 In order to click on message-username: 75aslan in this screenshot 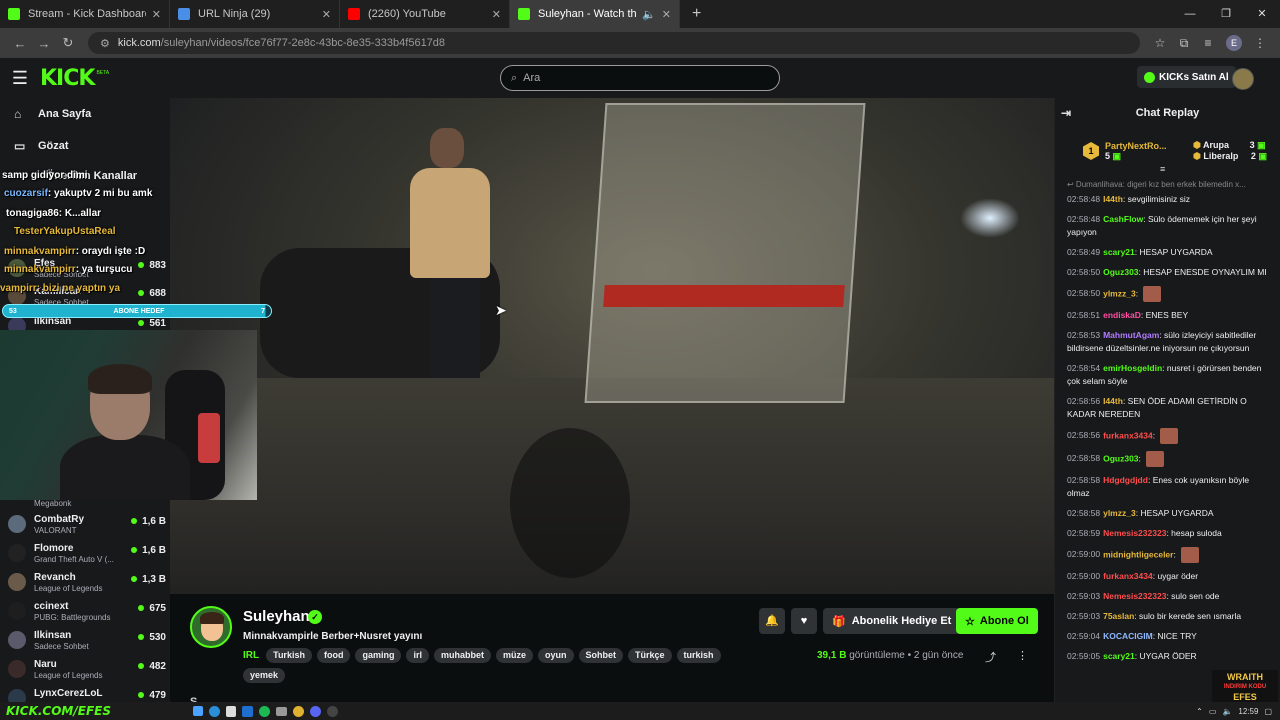, I will do `click(1118, 616)`.